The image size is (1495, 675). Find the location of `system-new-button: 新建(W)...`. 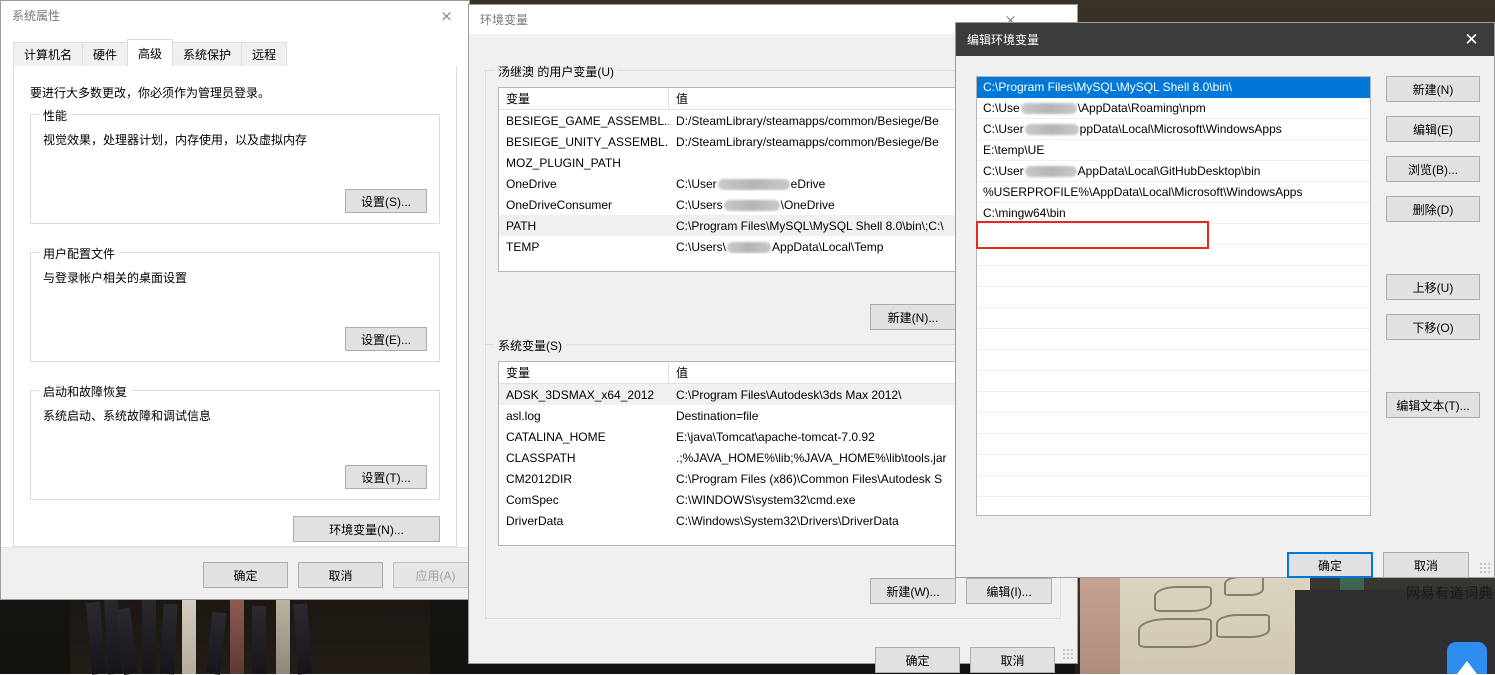

system-new-button: 新建(W)... is located at coordinates (913, 591).